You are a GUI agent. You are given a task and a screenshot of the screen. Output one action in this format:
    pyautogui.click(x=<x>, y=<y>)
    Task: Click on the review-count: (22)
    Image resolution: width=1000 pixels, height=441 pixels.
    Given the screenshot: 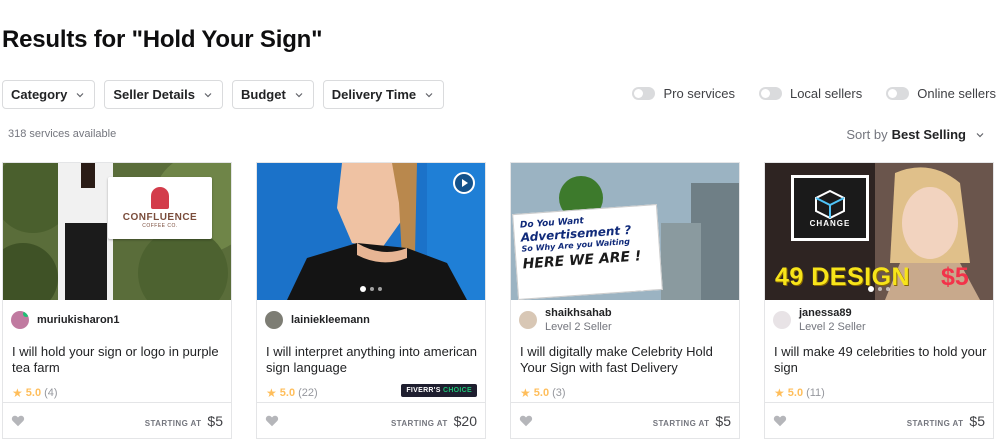 What is the action you would take?
    pyautogui.click(x=308, y=393)
    